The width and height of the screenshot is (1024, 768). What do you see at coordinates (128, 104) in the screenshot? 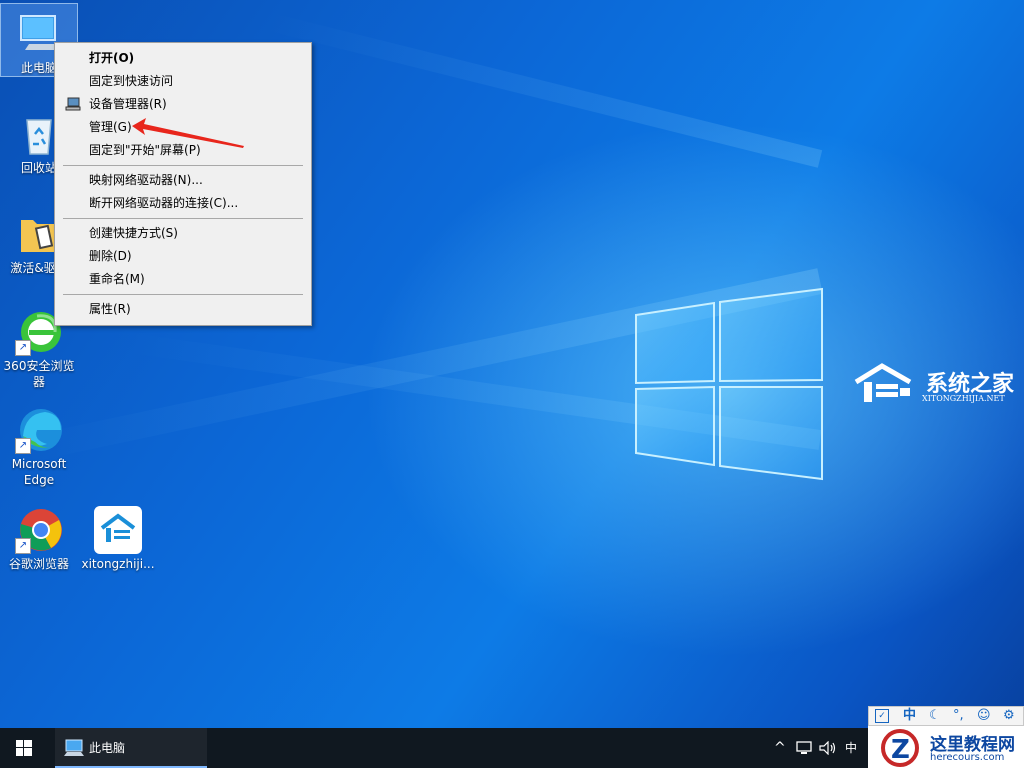
I see `menu-item-label: 设备管理器(R)` at bounding box center [128, 104].